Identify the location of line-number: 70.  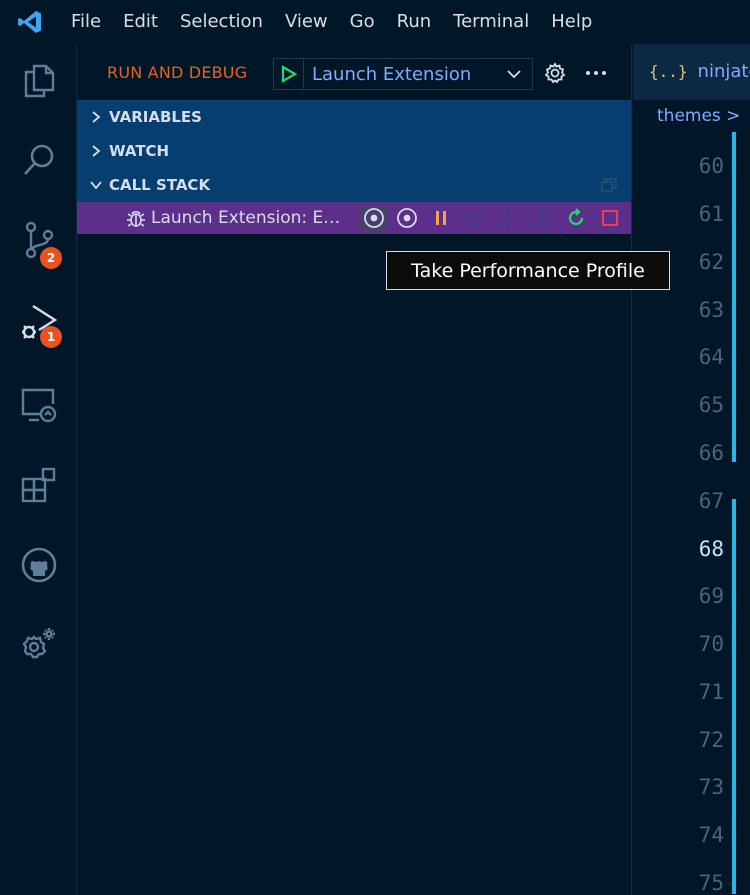
(711, 644).